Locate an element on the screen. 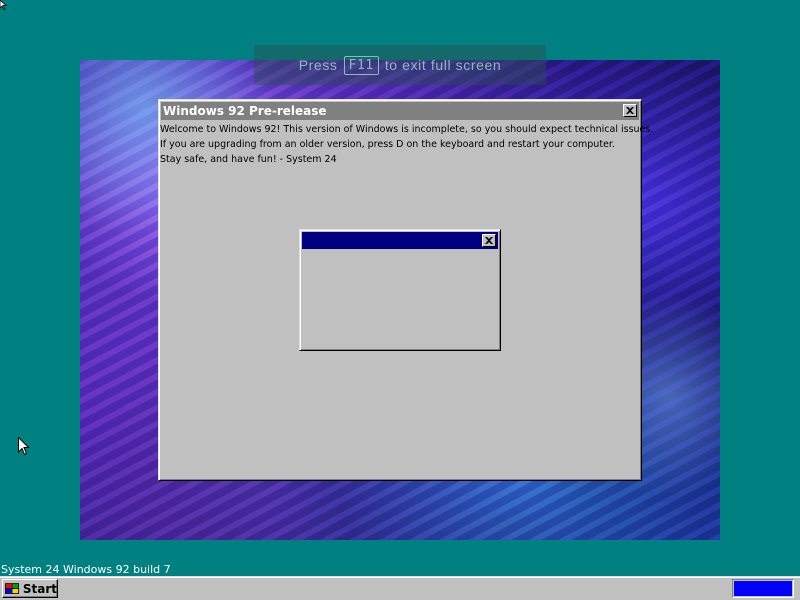 Image resolution: width=800 pixels, height=600 pixels. prerelease-window-title: Windows 92 Pre-release is located at coordinates (245, 111).